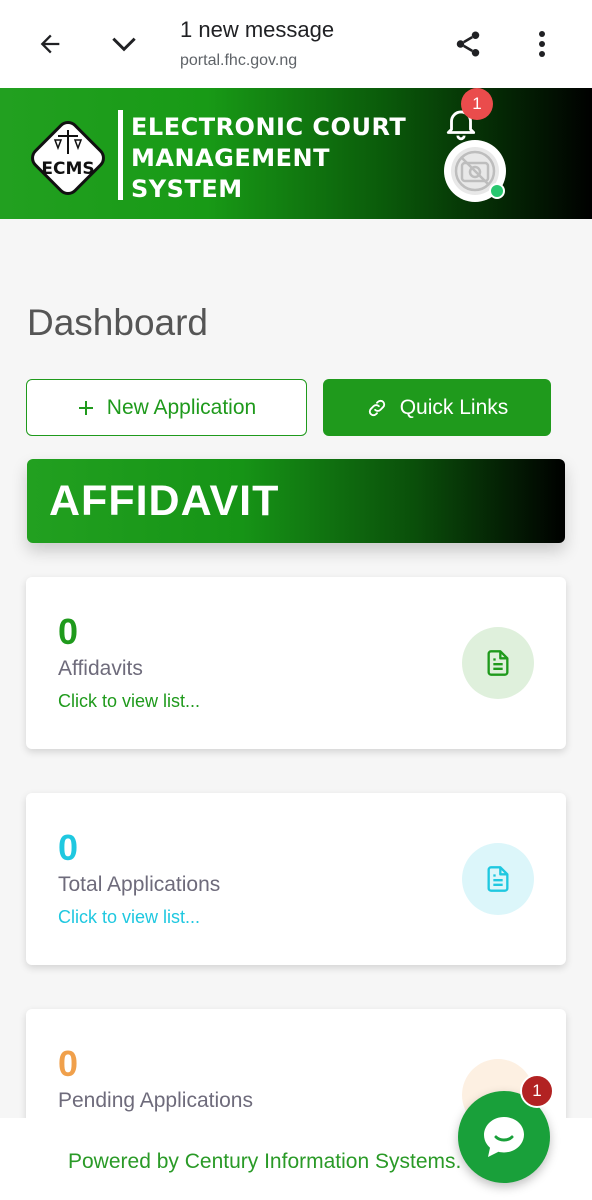  What do you see at coordinates (265, 1161) in the screenshot?
I see `footer-text: Powered by Century Information Systems.` at bounding box center [265, 1161].